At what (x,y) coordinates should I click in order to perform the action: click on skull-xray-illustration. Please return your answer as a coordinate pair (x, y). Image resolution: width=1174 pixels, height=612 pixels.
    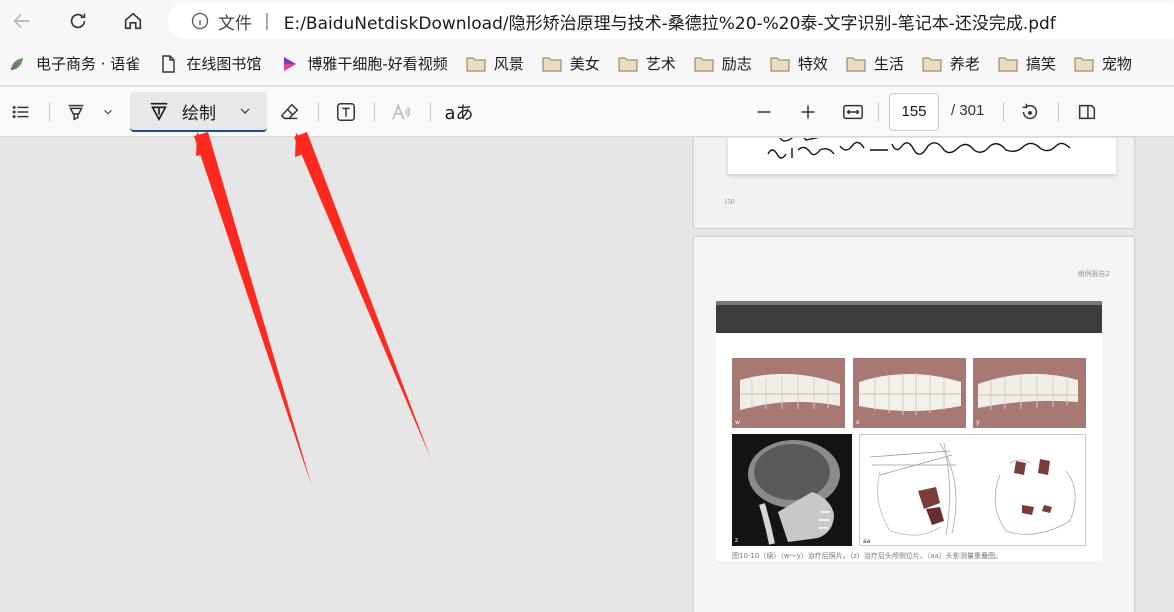
    Looking at the image, I should click on (792, 490).